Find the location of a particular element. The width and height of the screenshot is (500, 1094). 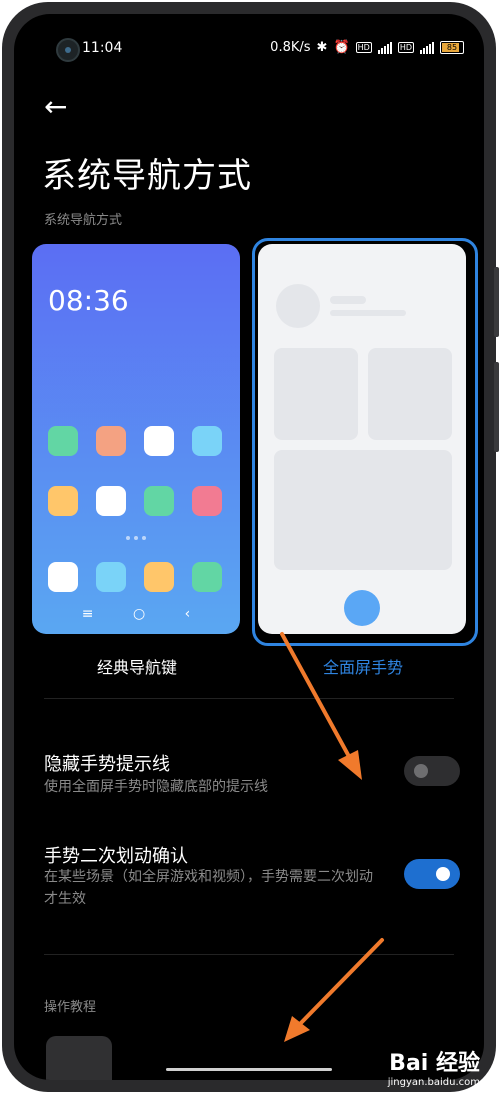

watermark-url: jingyan.baidu.com is located at coordinates (433, 1082).